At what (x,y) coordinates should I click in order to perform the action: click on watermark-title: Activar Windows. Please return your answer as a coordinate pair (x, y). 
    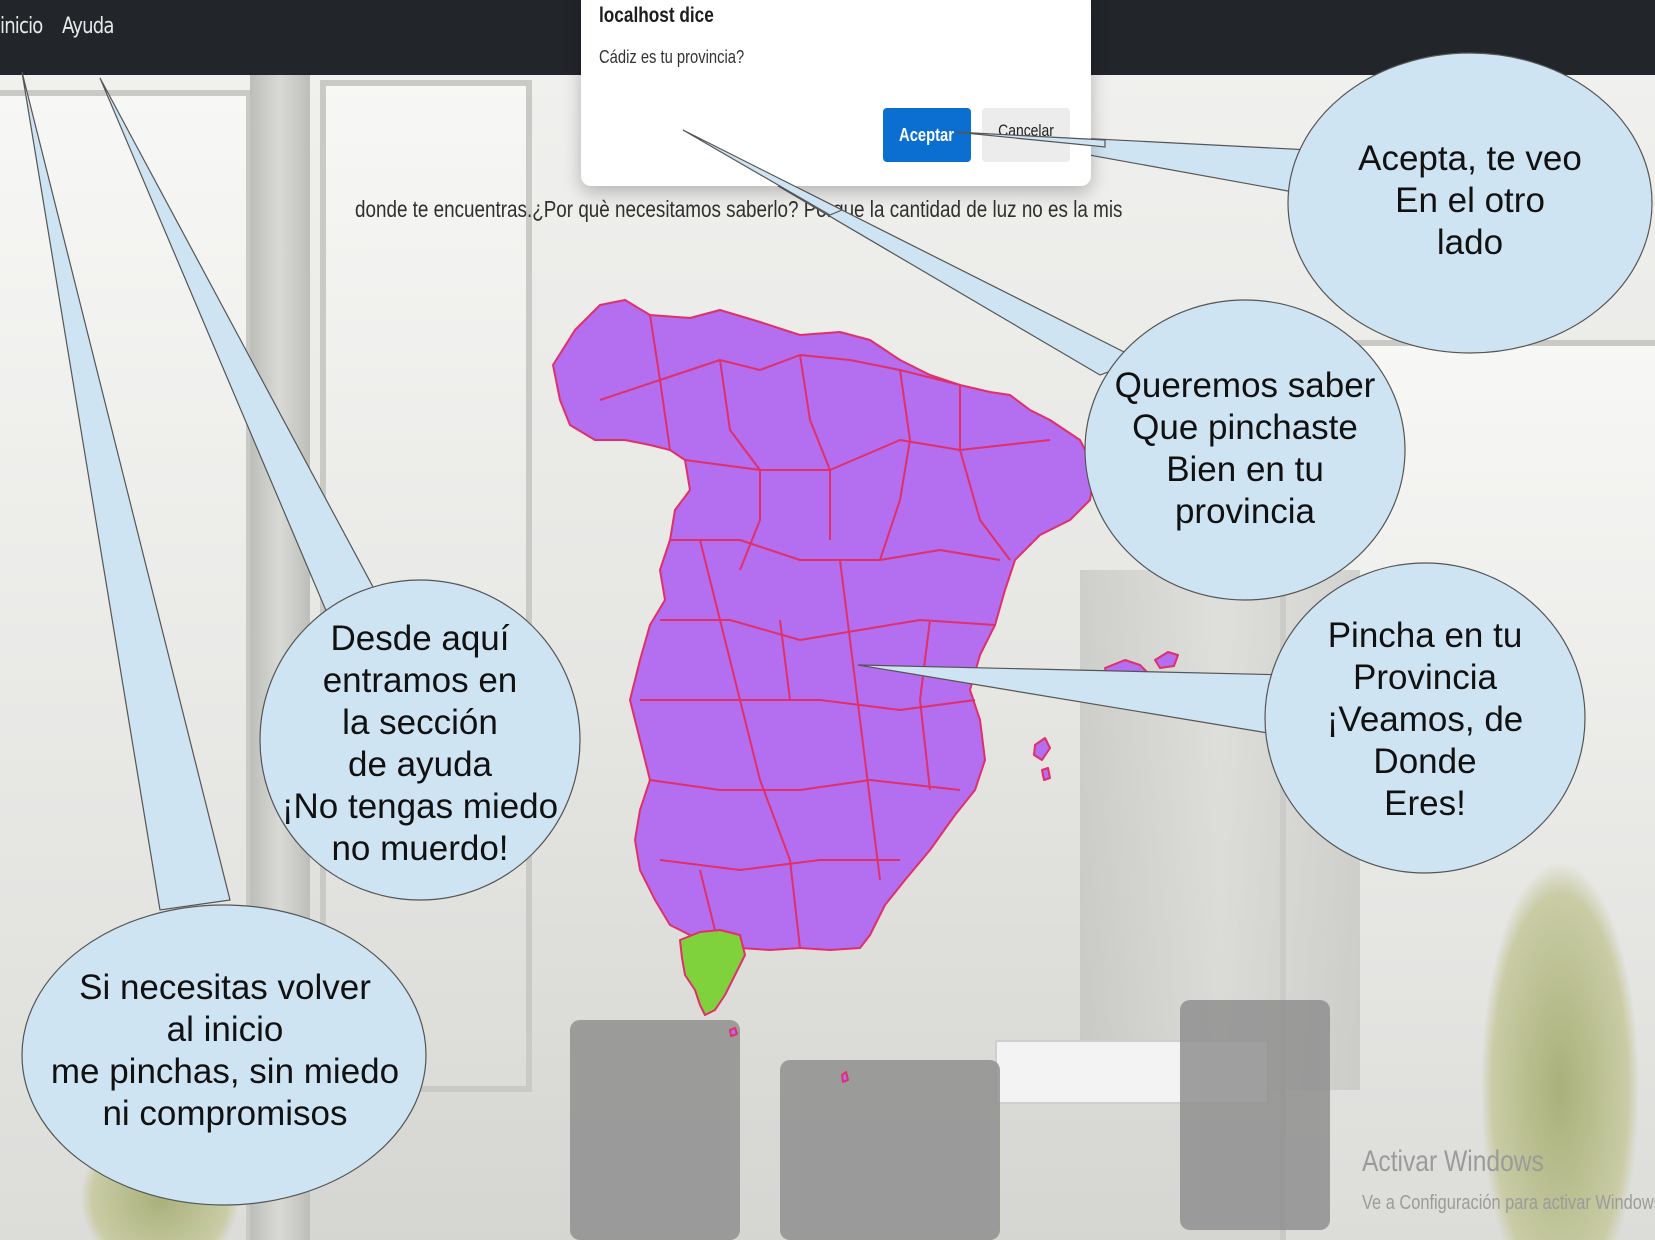
    Looking at the image, I should click on (1453, 1161).